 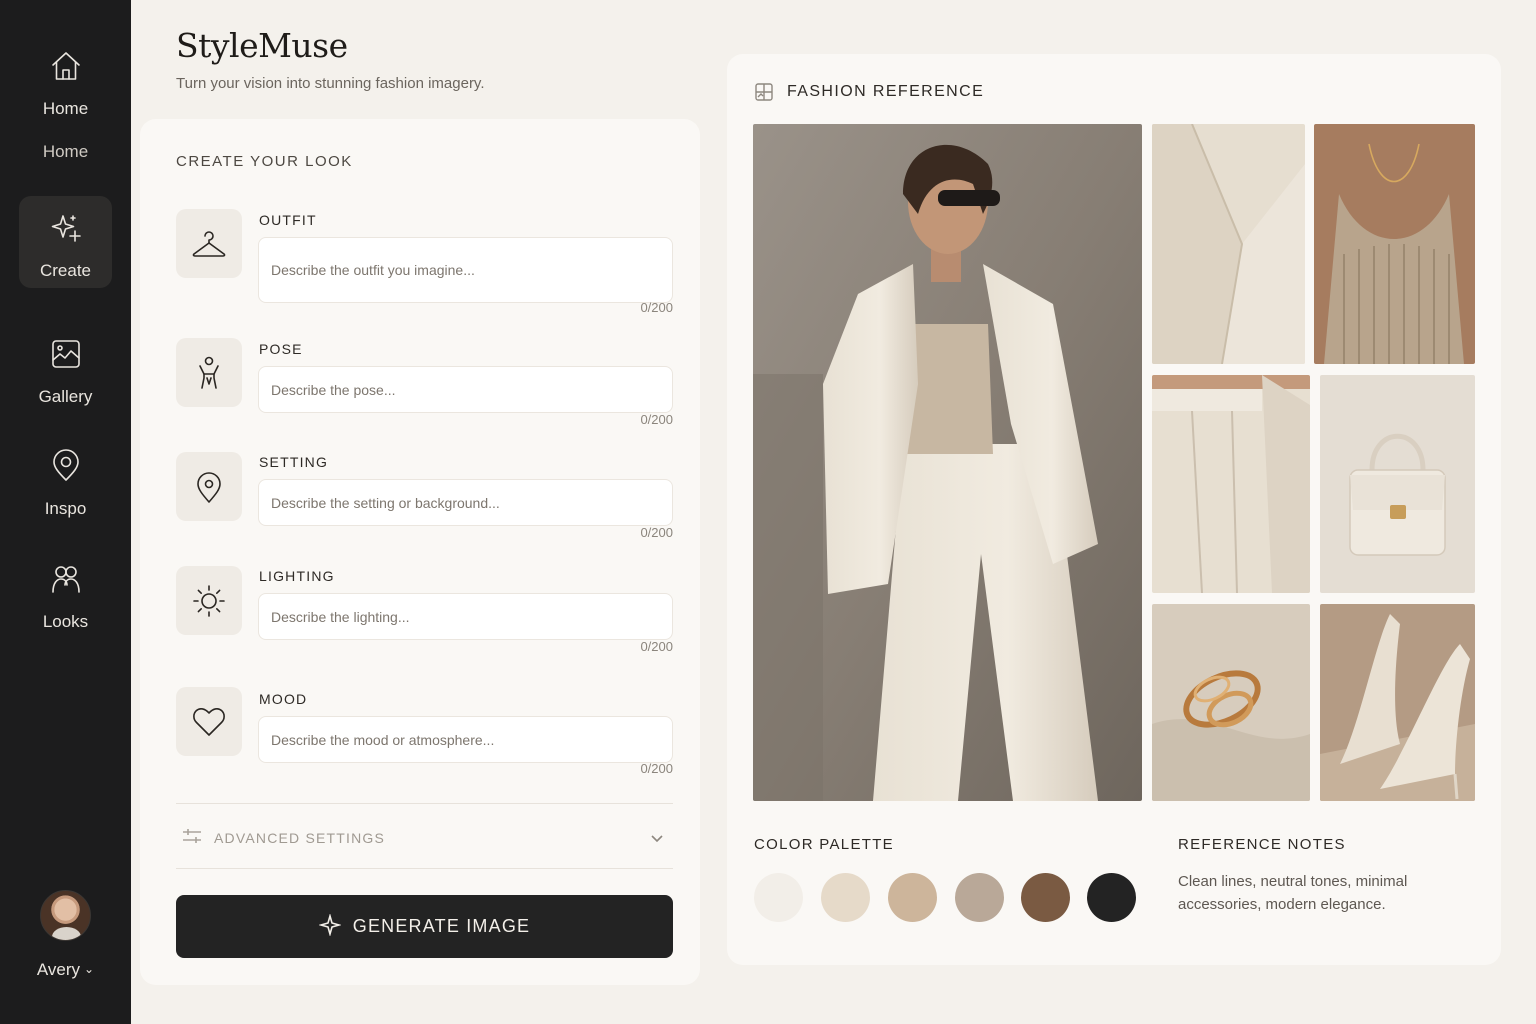 I want to click on sidebar-secondary-label: Home, so click(x=65, y=151).